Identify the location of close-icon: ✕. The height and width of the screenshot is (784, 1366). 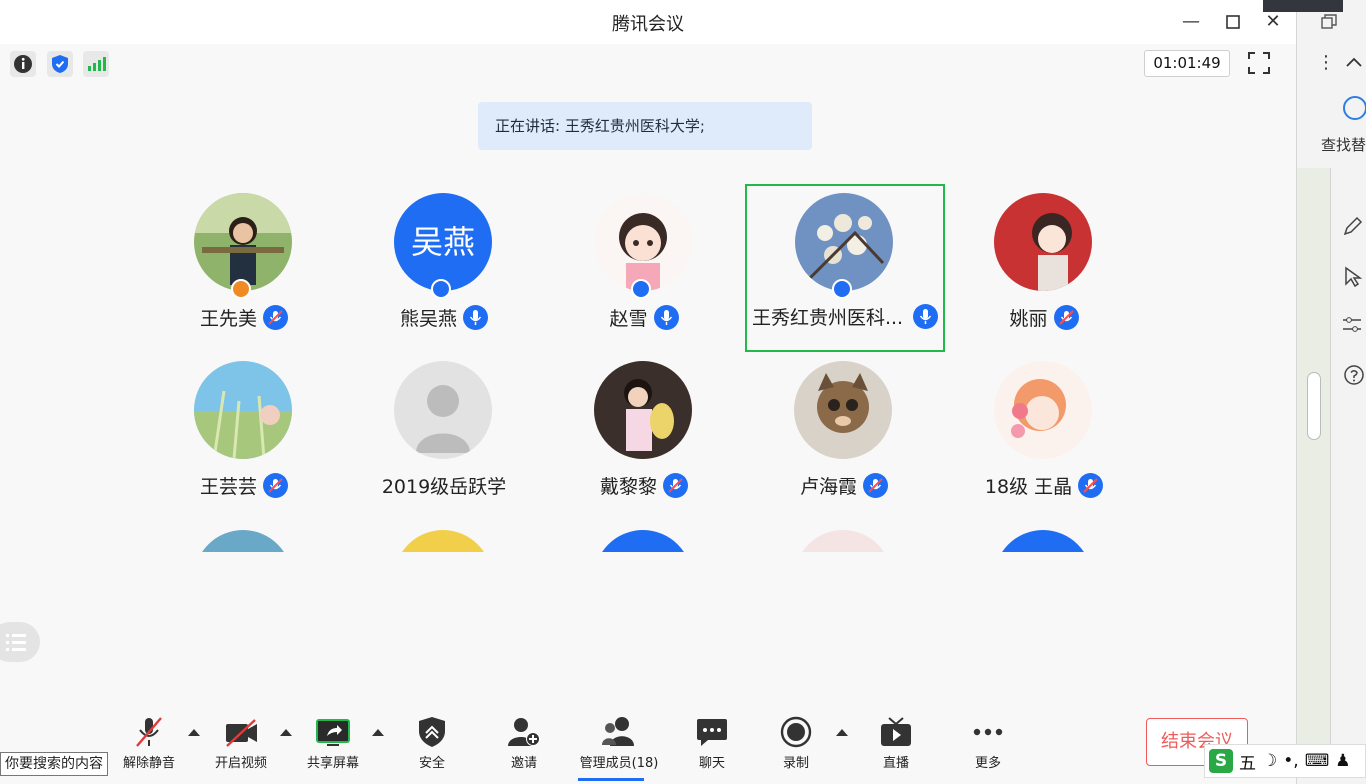
(1273, 22).